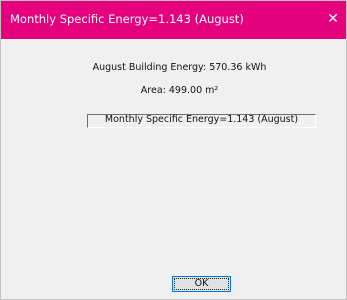 This screenshot has height=300, width=347. I want to click on area-label: Area: 499.00 m², so click(179, 90).